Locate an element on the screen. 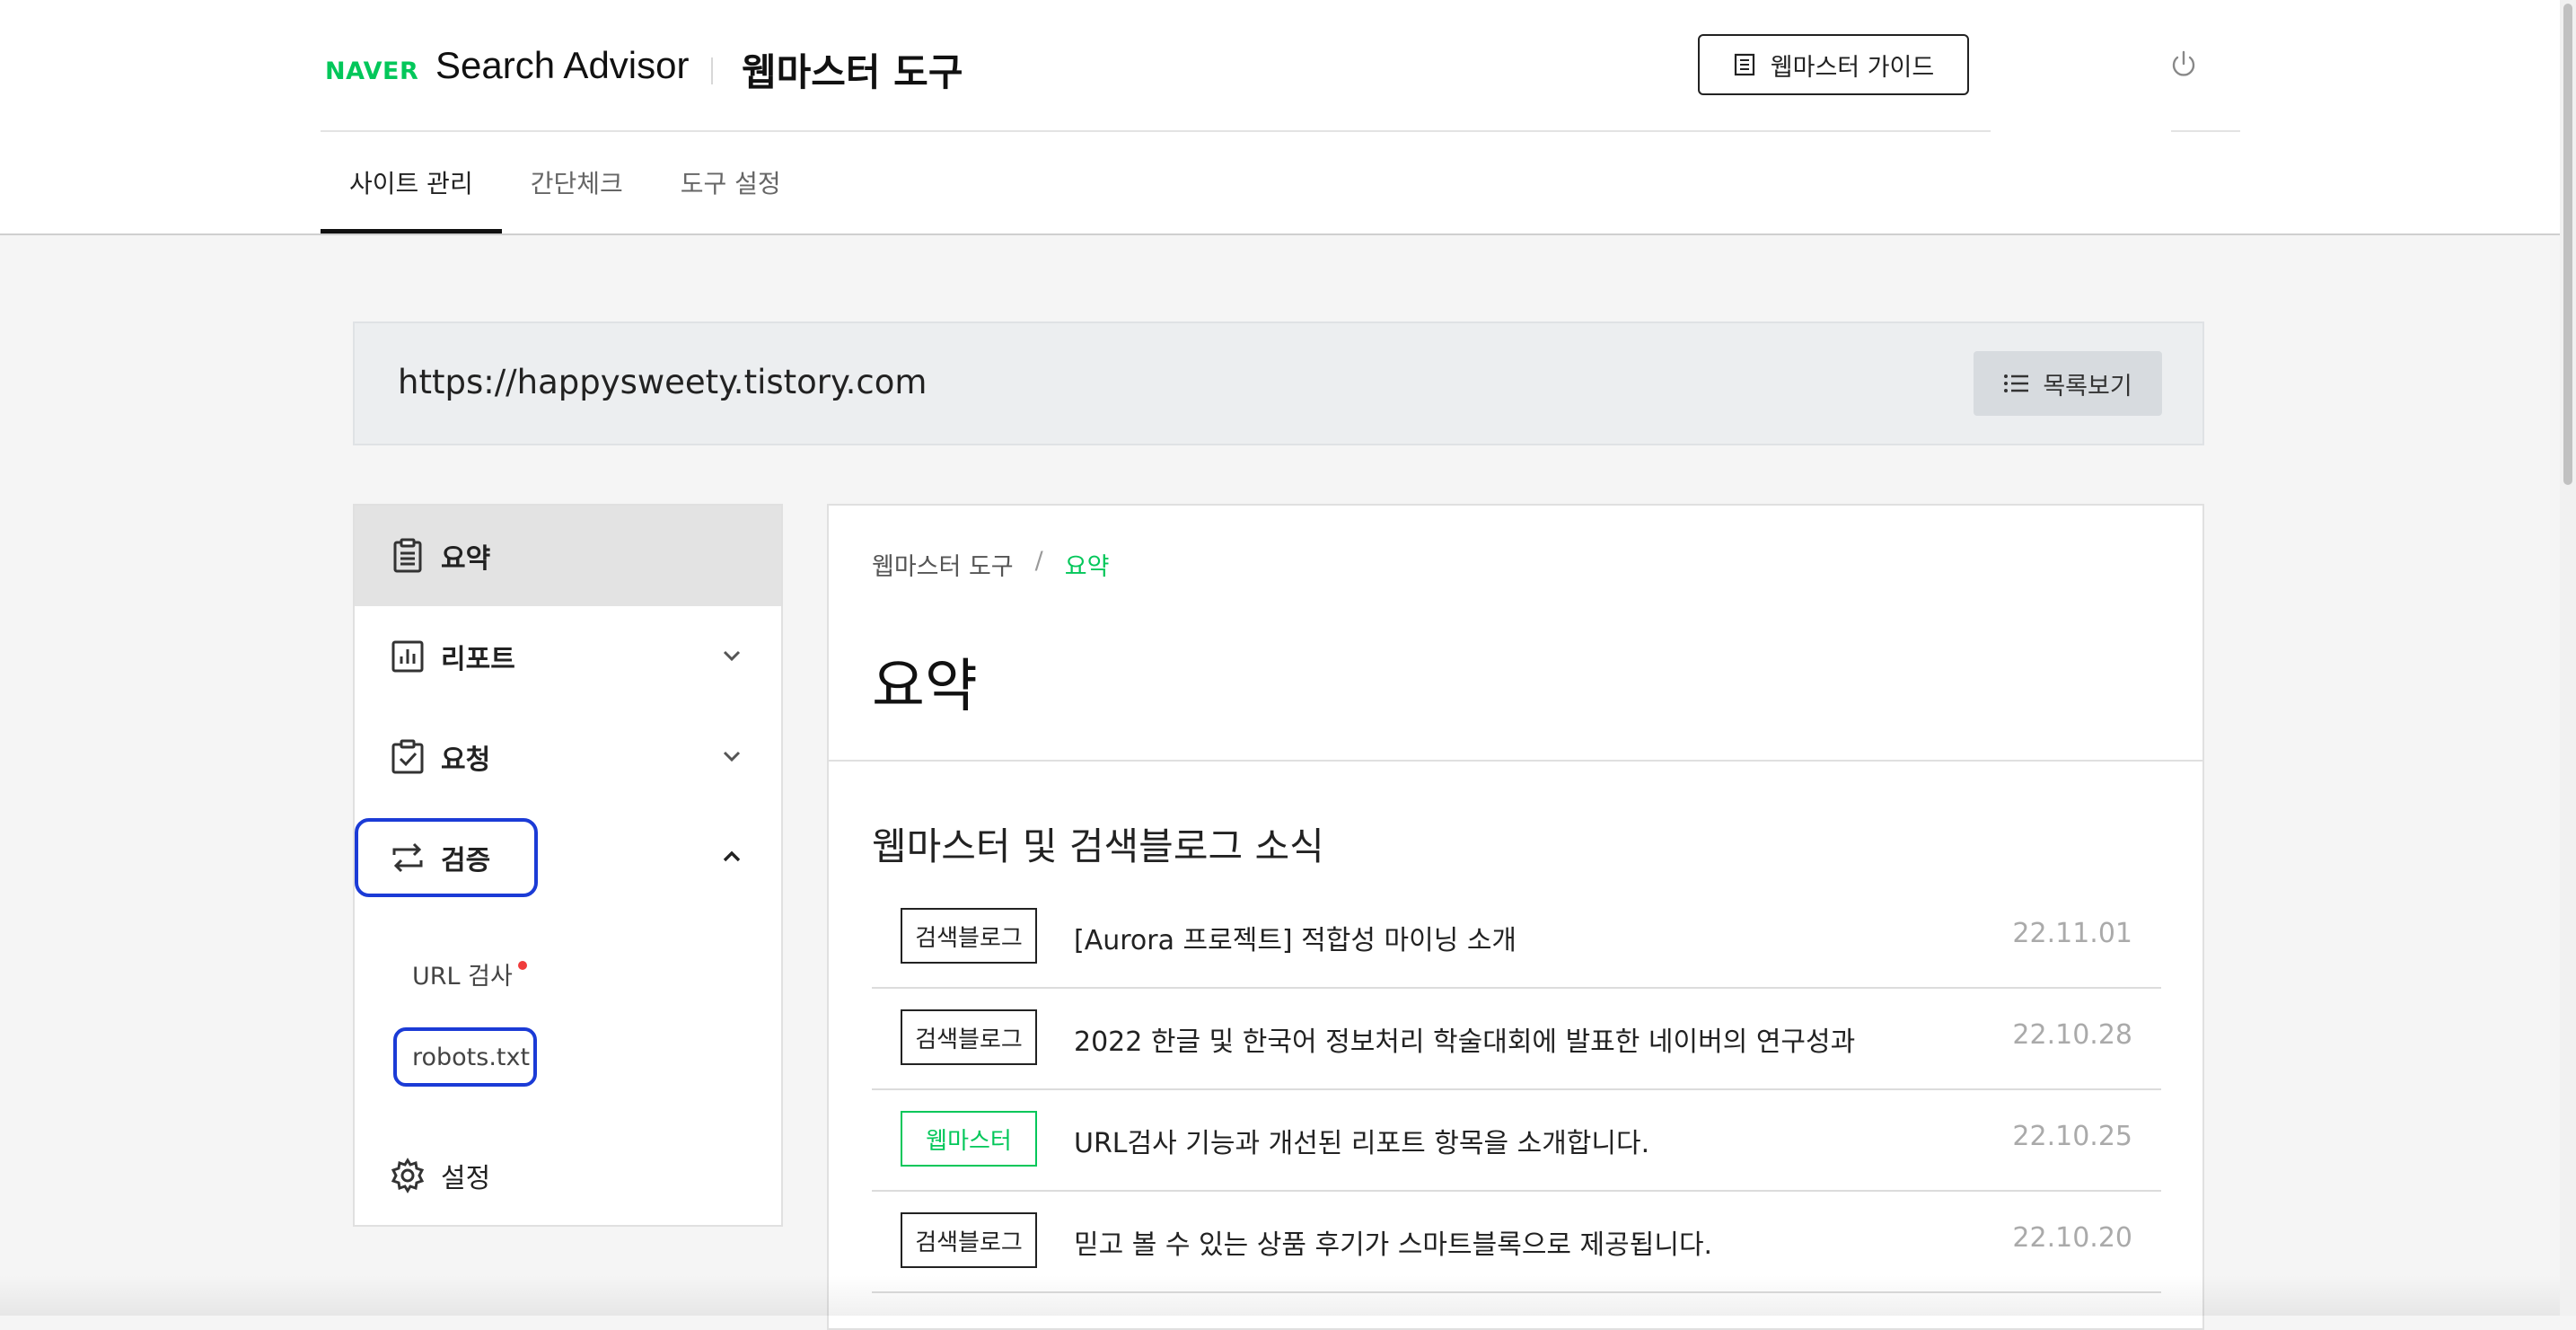  news-date: 22.10.25 is located at coordinates (2072, 1136).